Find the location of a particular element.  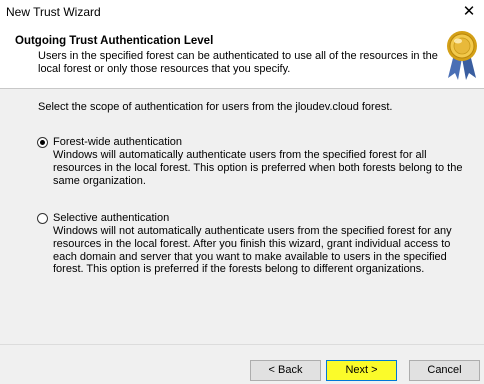

forest-wide-label: Forest-wide authentication is located at coordinates (117, 142).